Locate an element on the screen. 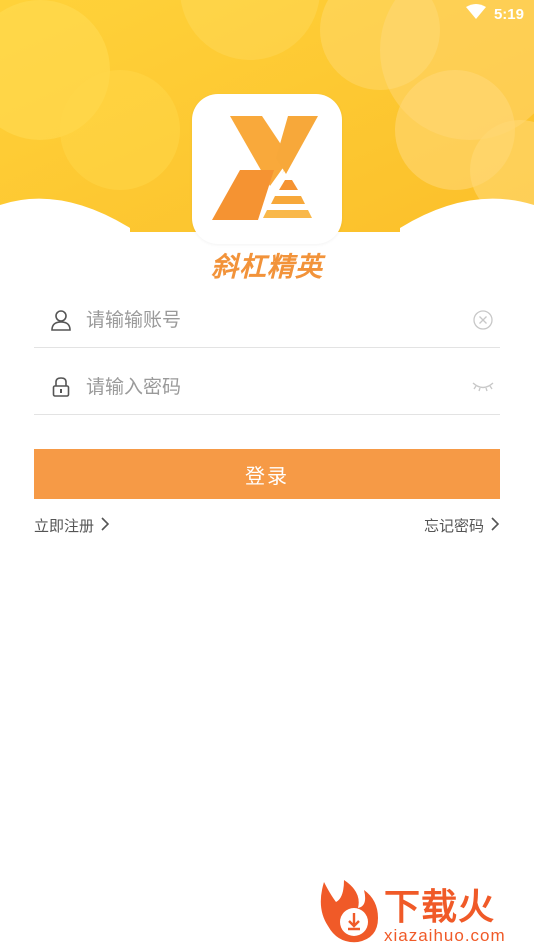 This screenshot has width=534, height=949. forgot-password-link: 忘记密码 is located at coordinates (462, 525).